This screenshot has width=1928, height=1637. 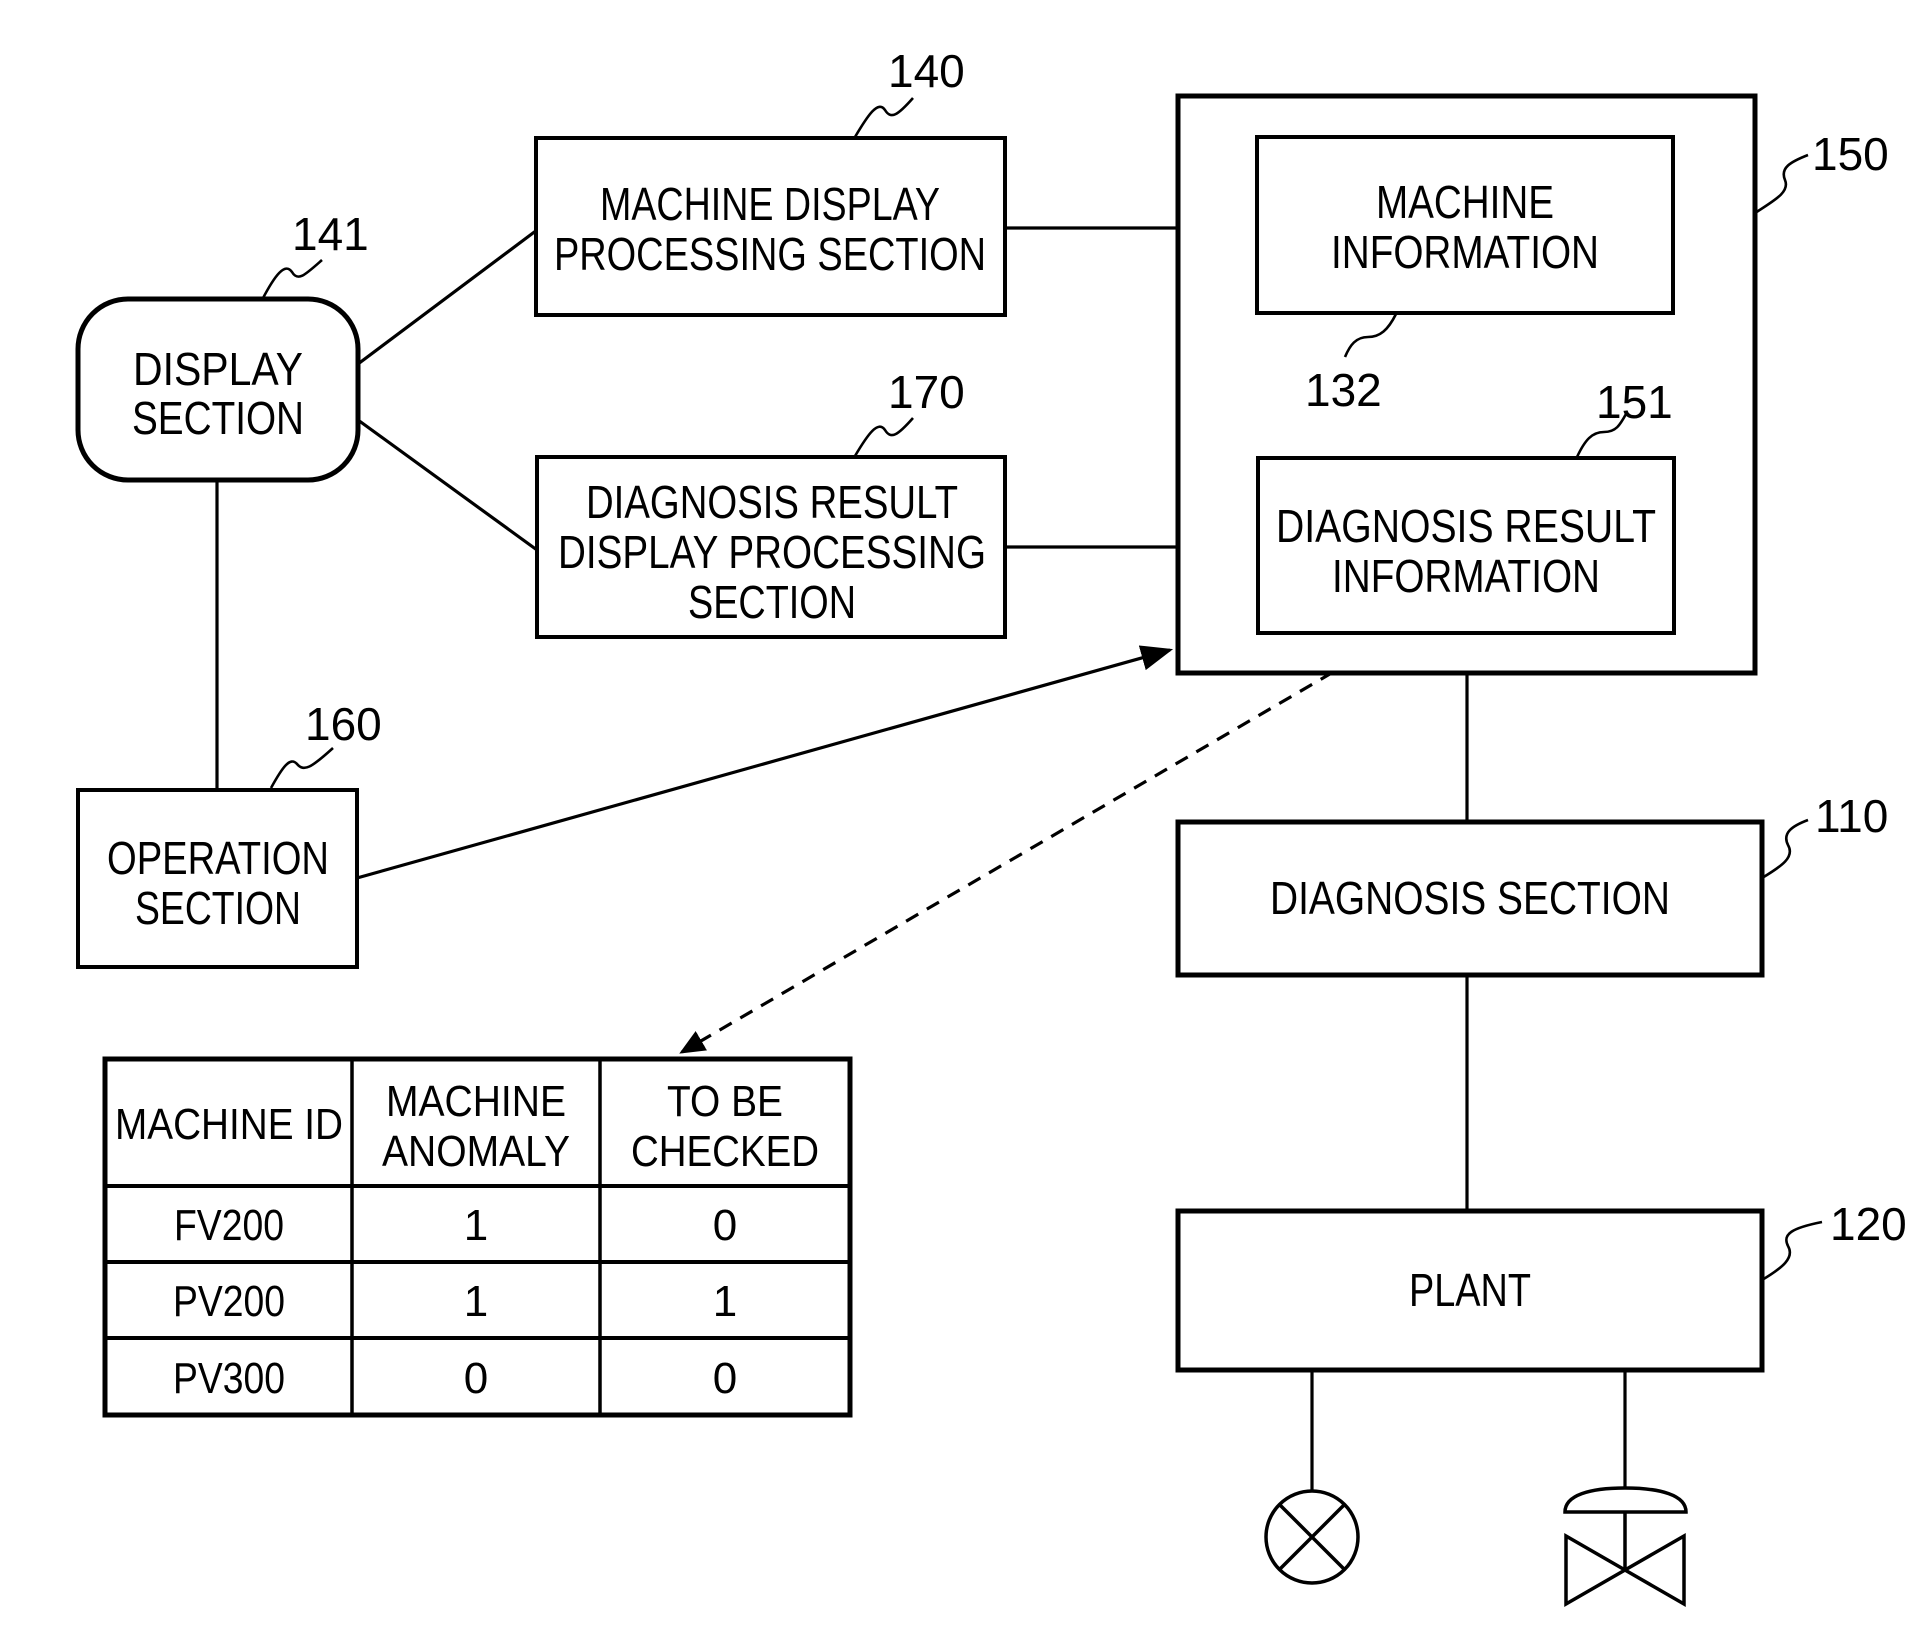 What do you see at coordinates (765, 762) in the screenshot?
I see `arrow-operation-to-storage` at bounding box center [765, 762].